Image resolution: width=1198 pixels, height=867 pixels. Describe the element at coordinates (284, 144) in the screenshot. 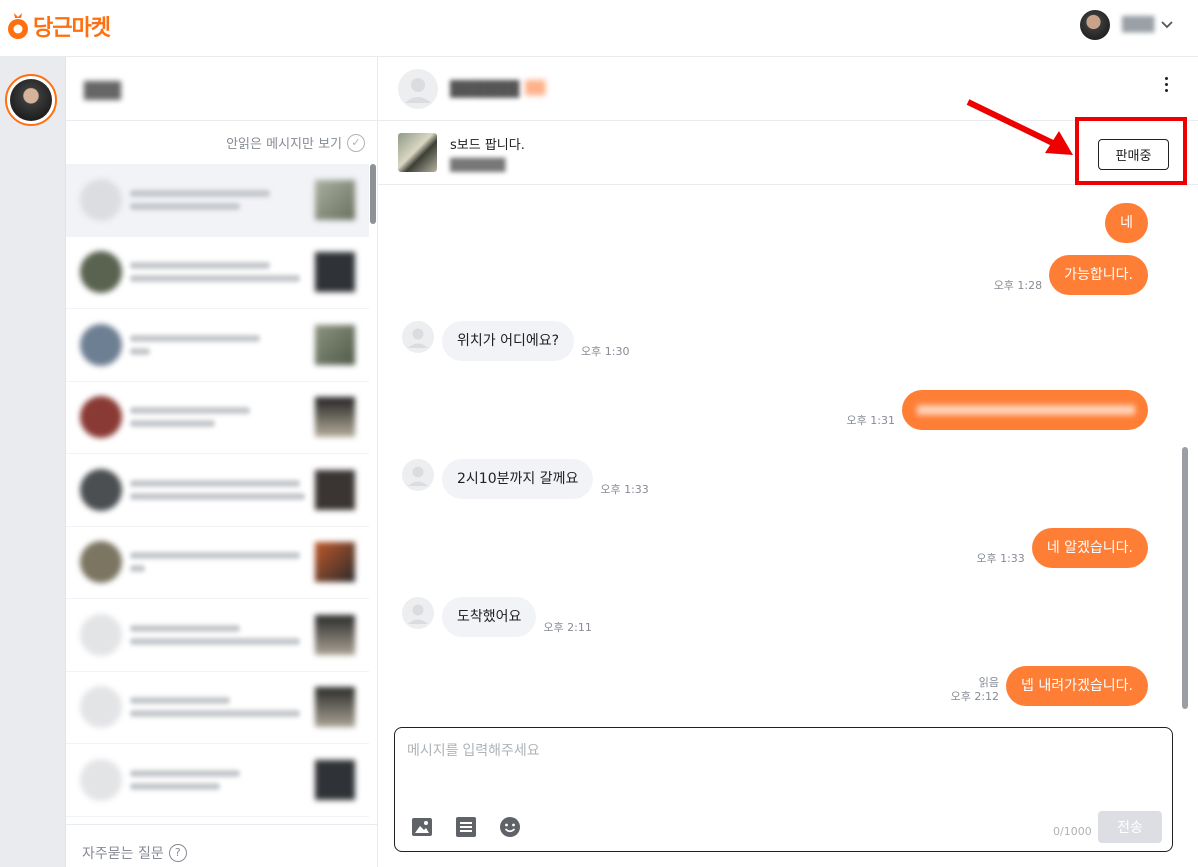

I see `unread-only-label: 안읽은 메시지만 보기` at that location.